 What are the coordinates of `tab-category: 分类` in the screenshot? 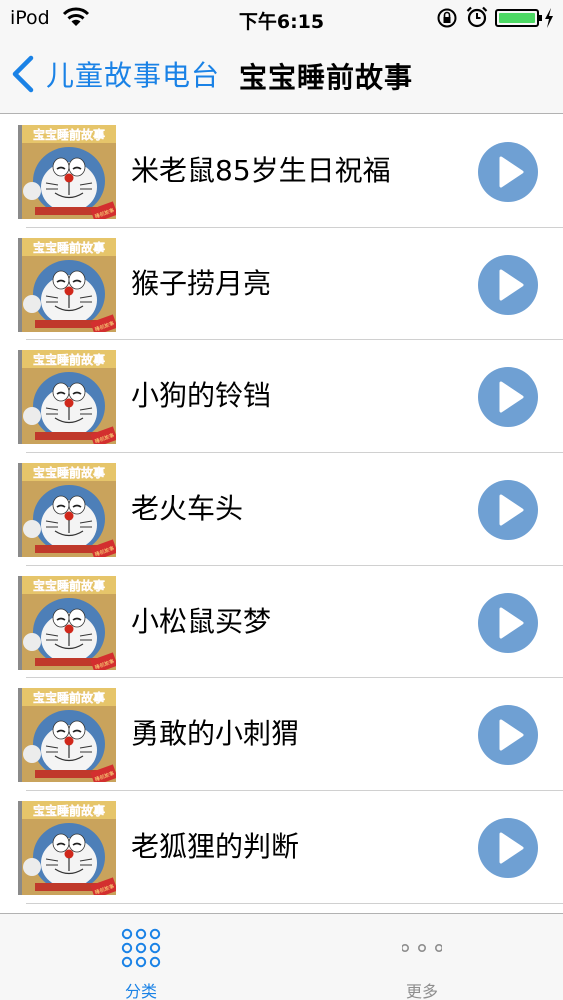 It's located at (141, 957).